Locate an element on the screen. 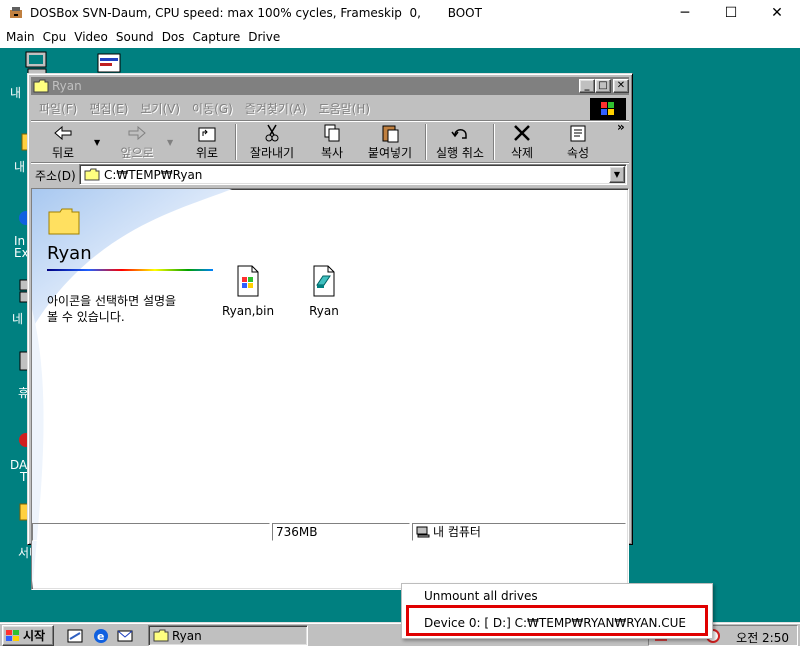 This screenshot has height=646, width=800. pane-description-line: 볼 수 있습니다. is located at coordinates (86, 317).